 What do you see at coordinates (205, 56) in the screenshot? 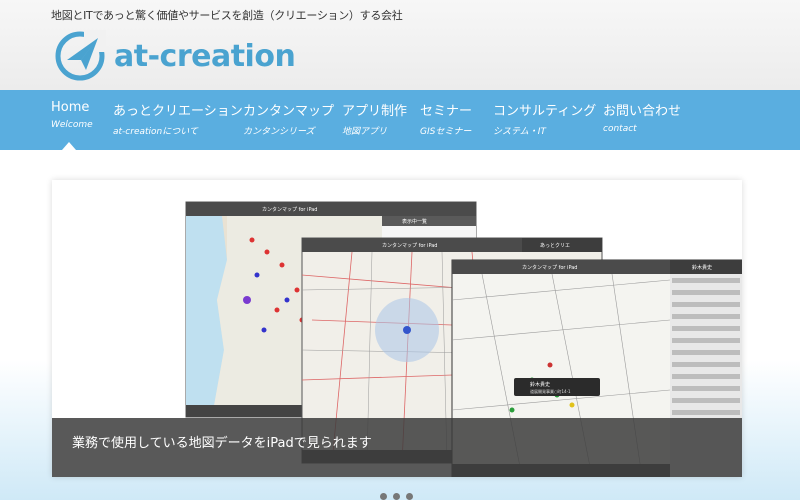
I see `logo-text: at-creation` at bounding box center [205, 56].